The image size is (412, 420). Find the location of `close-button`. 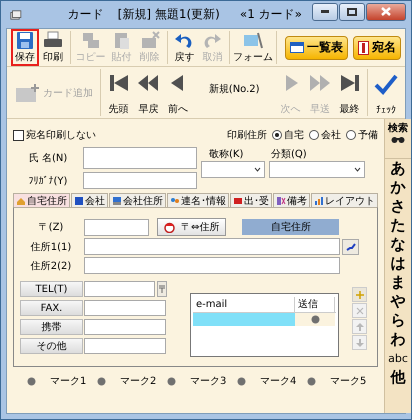

close-button is located at coordinates (386, 11).